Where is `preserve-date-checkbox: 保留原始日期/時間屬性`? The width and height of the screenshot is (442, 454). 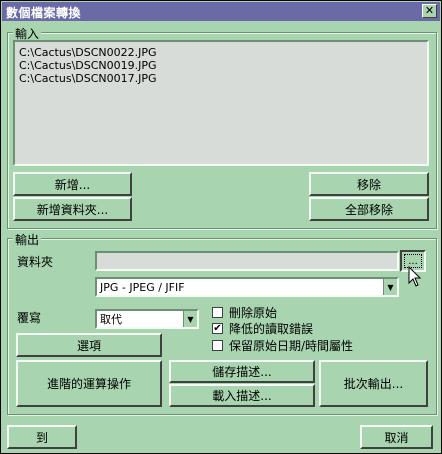 preserve-date-checkbox: 保留原始日期/時間屬性 is located at coordinates (282, 345).